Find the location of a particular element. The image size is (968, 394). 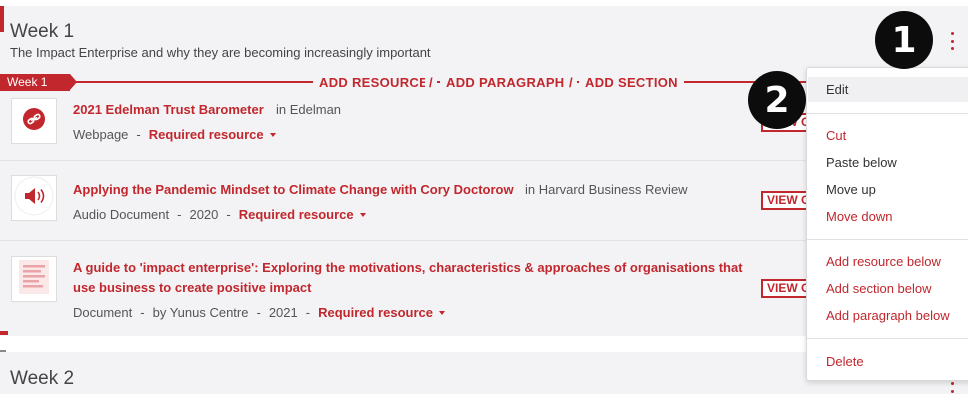

resource-author: by Yunus Centre is located at coordinates (200, 312).